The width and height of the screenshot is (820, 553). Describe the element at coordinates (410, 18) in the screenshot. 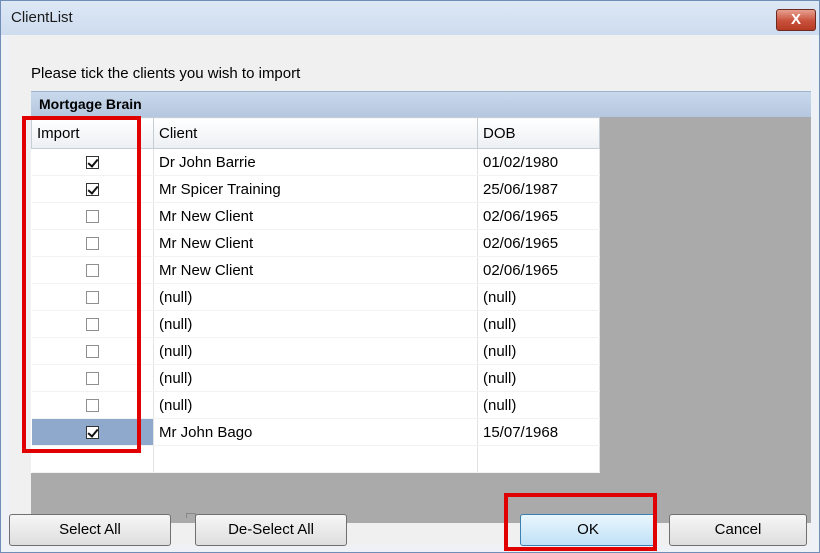

I see `title-bar: ClientList X` at that location.